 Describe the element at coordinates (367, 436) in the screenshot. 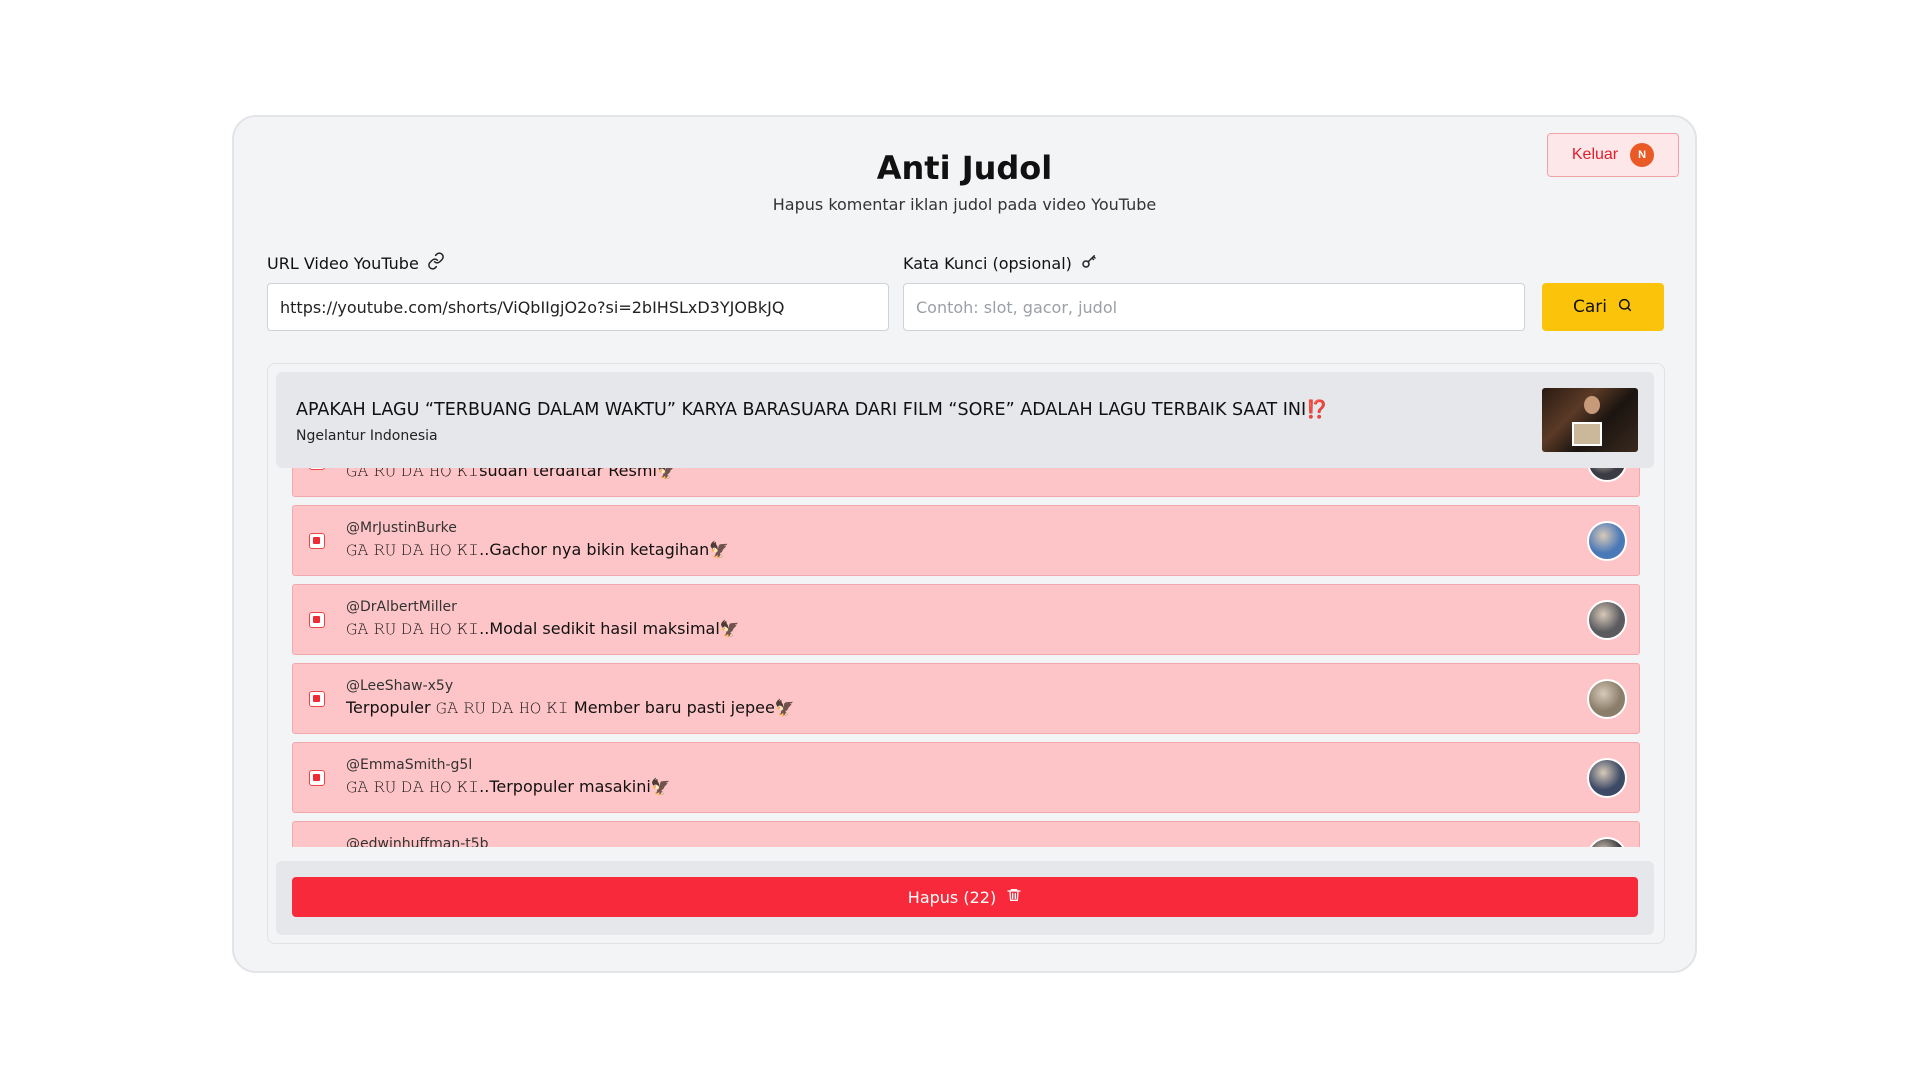

I see `video-channel: Ngelantur Indonesia` at that location.